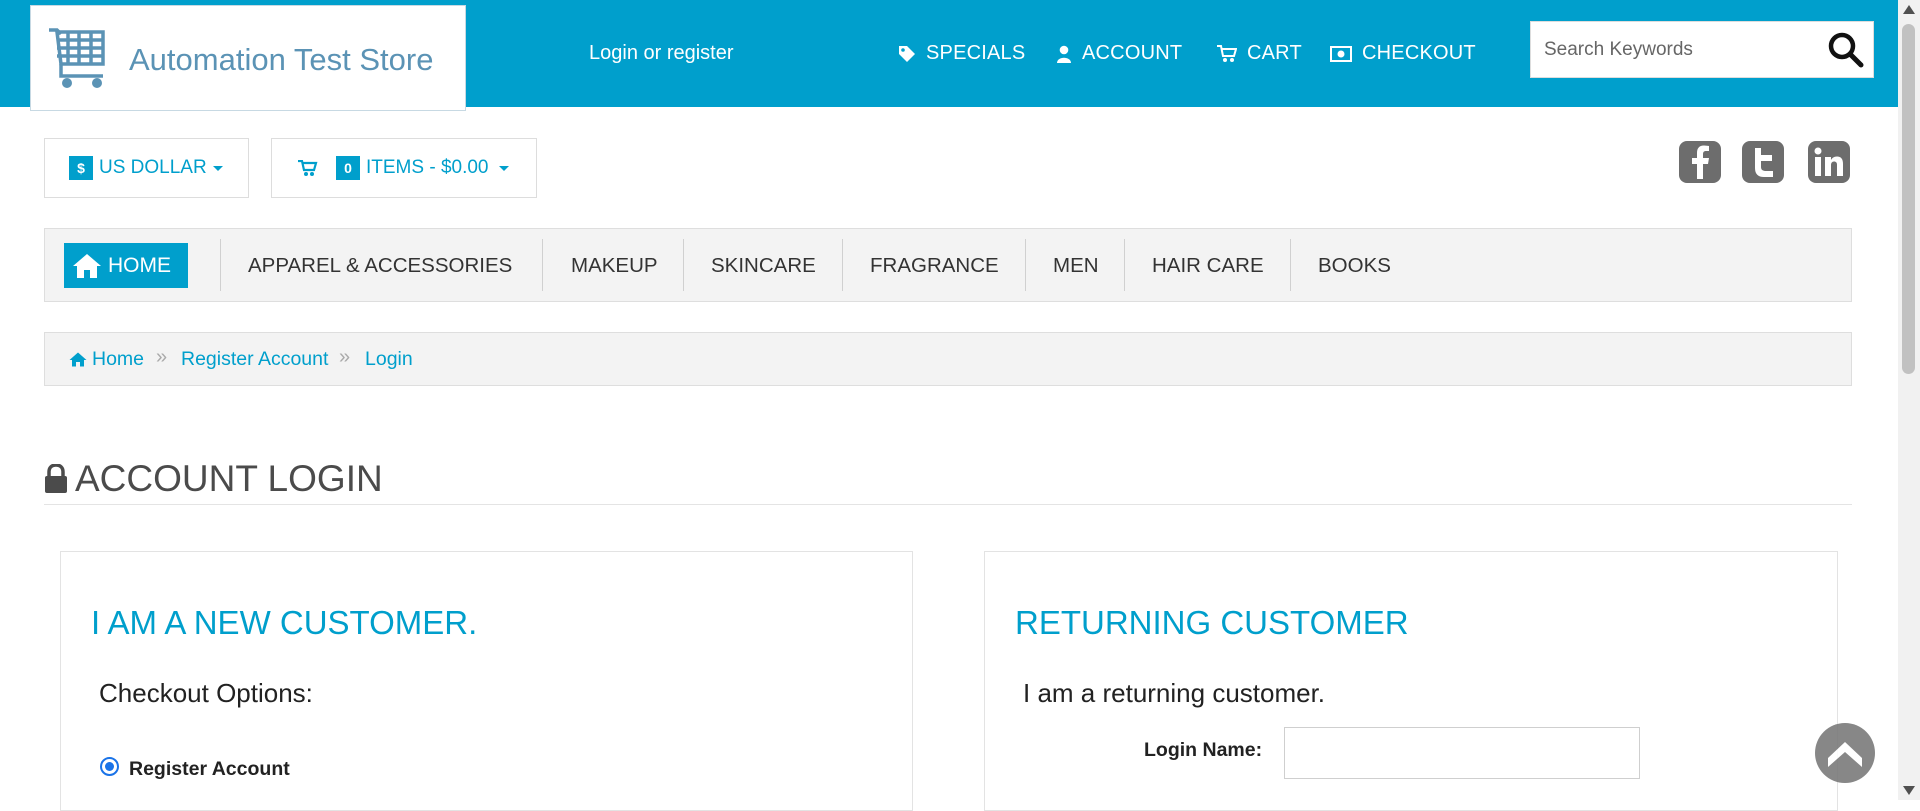 The height and width of the screenshot is (811, 1920). I want to click on nav-checkout: CHECKOUT, so click(1403, 53).